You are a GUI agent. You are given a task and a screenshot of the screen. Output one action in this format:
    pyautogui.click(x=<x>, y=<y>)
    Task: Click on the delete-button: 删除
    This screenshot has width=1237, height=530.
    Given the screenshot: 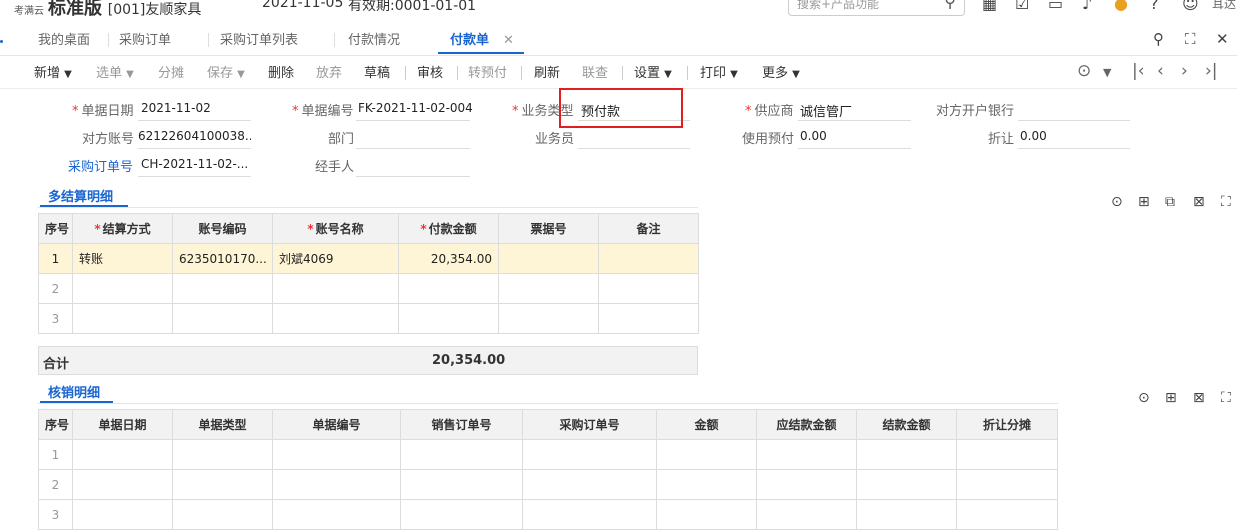 What is the action you would take?
    pyautogui.click(x=281, y=71)
    